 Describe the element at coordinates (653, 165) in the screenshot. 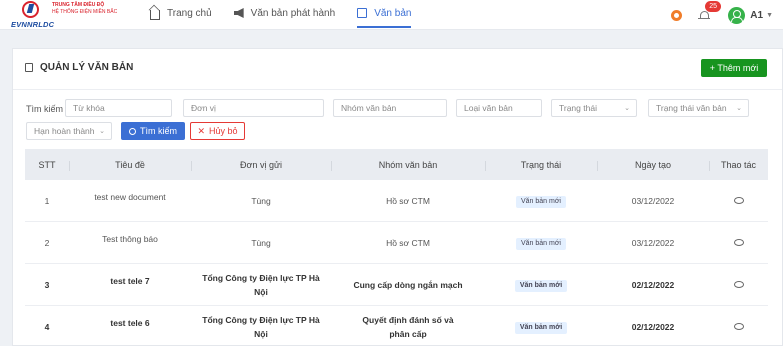

I see `column-header-created-date: Ngày tạo` at that location.